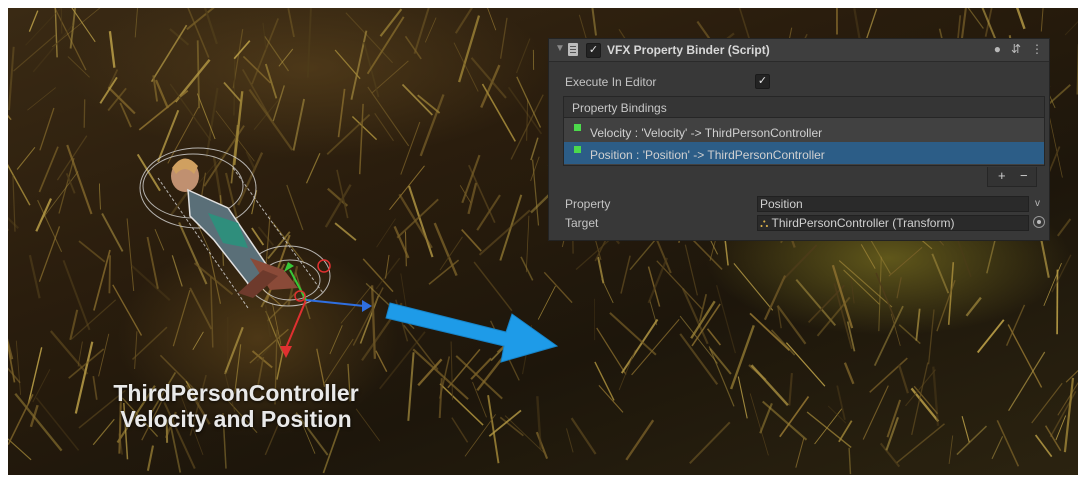  I want to click on target-value: ThirdPersonController (Transform), so click(863, 223).